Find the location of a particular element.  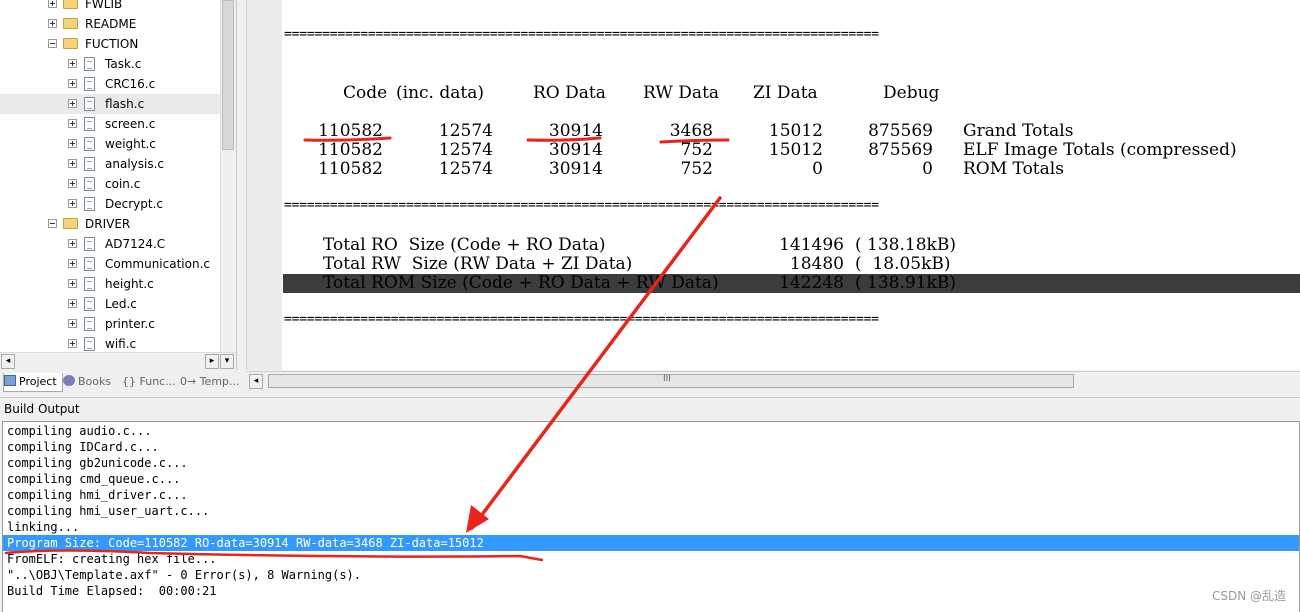

column-header-code: Code is located at coordinates (365, 93).